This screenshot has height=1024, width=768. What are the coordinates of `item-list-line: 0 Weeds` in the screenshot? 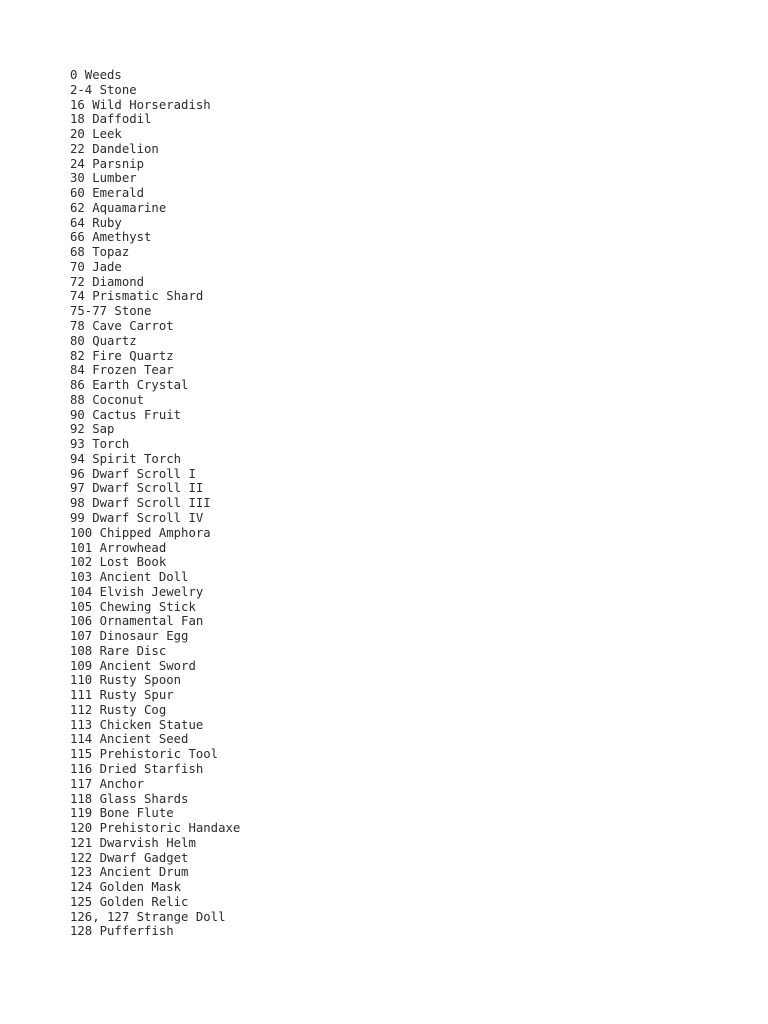 It's located at (96, 75).